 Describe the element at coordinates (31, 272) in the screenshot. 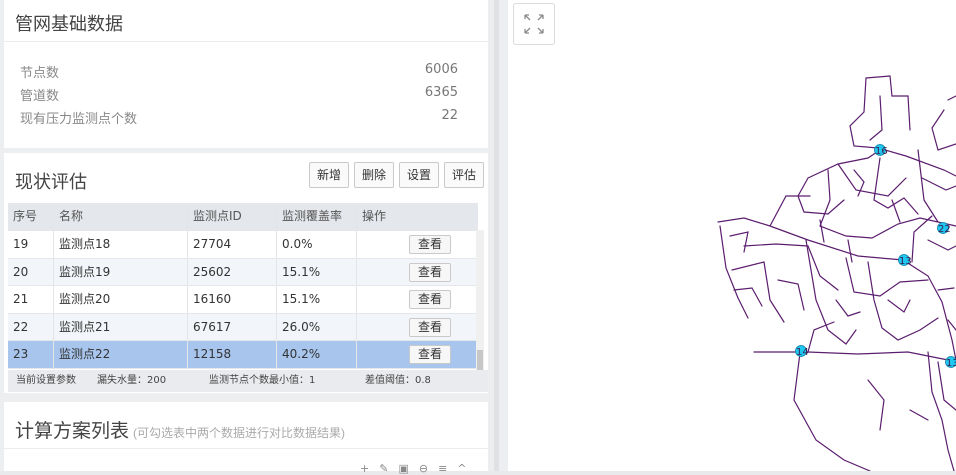

I see `cell-no: 20` at that location.